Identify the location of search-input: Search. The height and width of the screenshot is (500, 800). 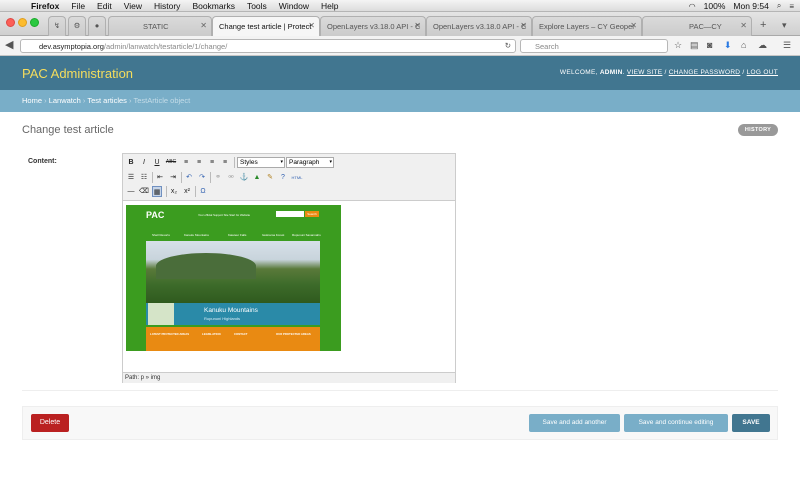
(594, 46).